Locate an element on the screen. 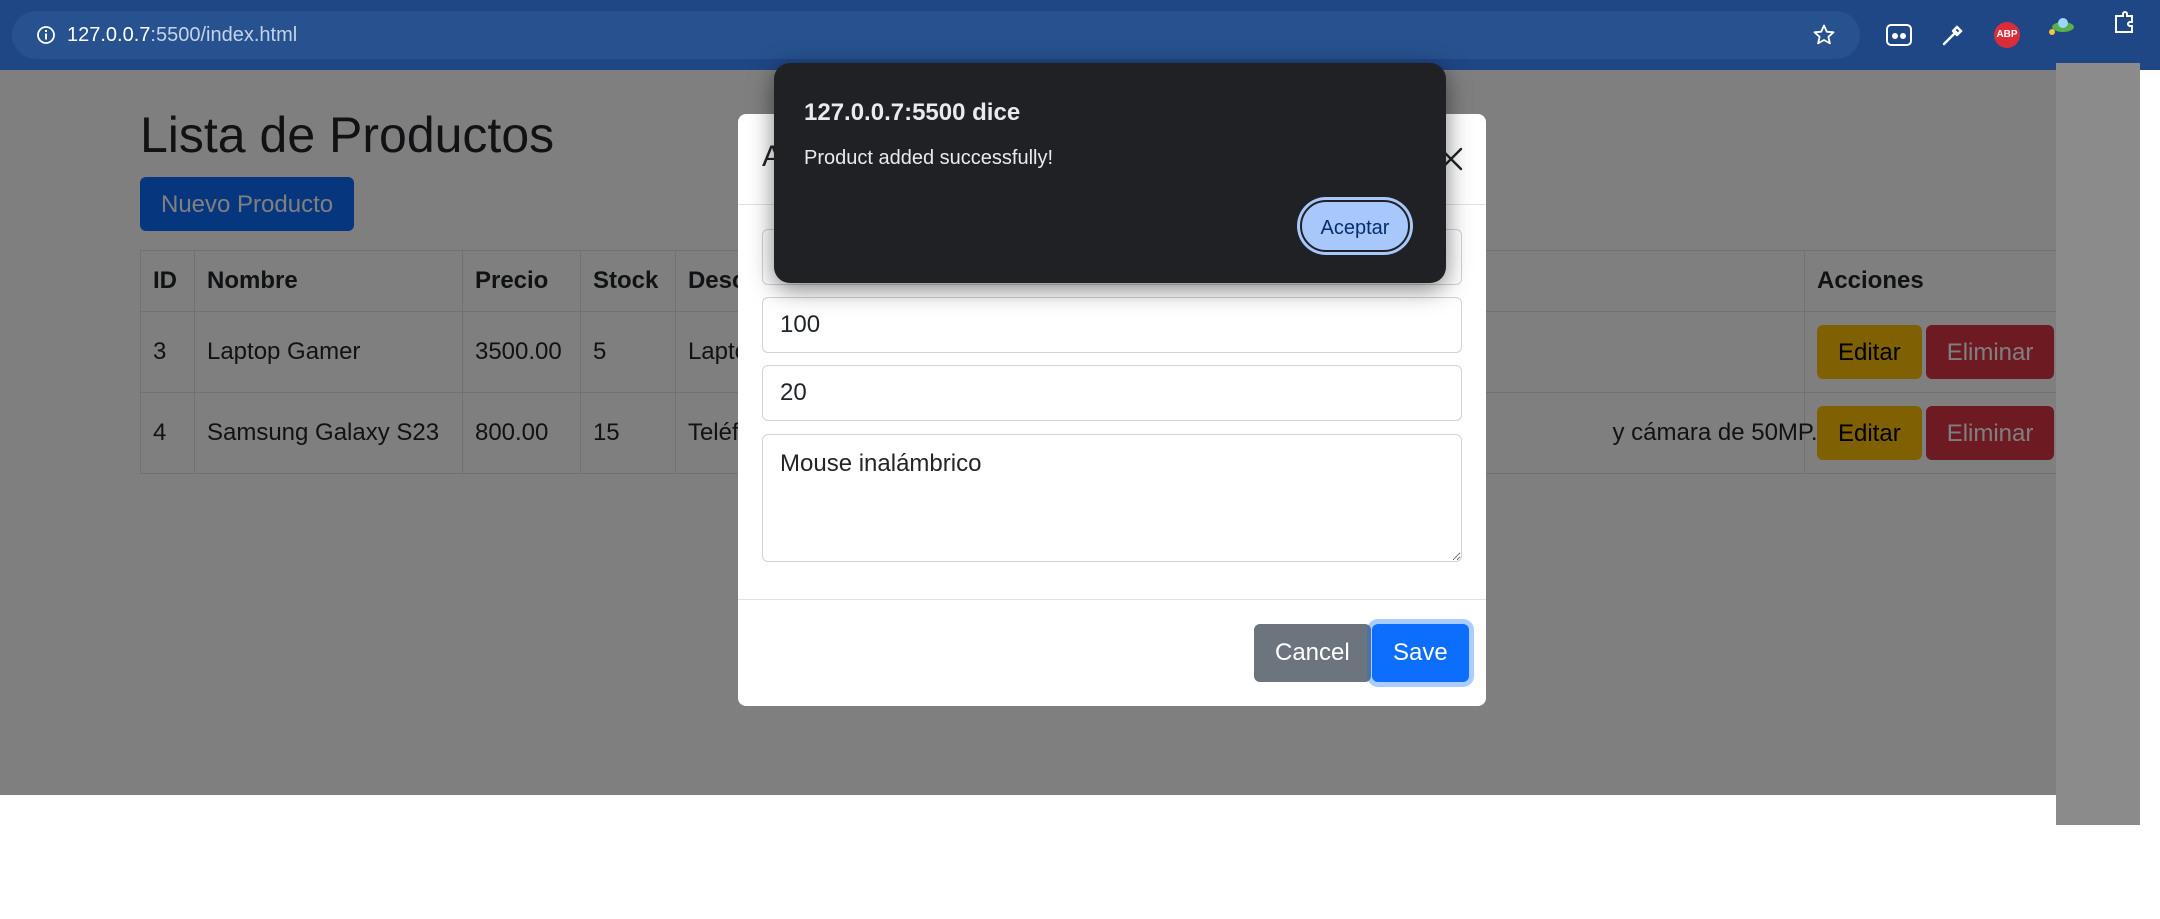  browser-toolbar: 127.0.0.7:5500/index.html ABP is located at coordinates (1080, 35).